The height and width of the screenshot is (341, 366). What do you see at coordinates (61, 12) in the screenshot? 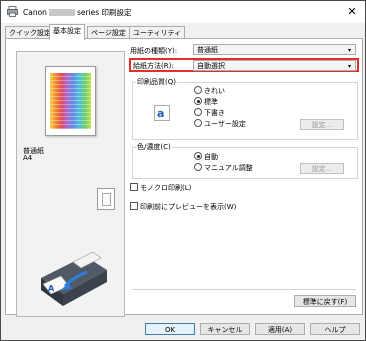
I see `redacted-model` at bounding box center [61, 12].